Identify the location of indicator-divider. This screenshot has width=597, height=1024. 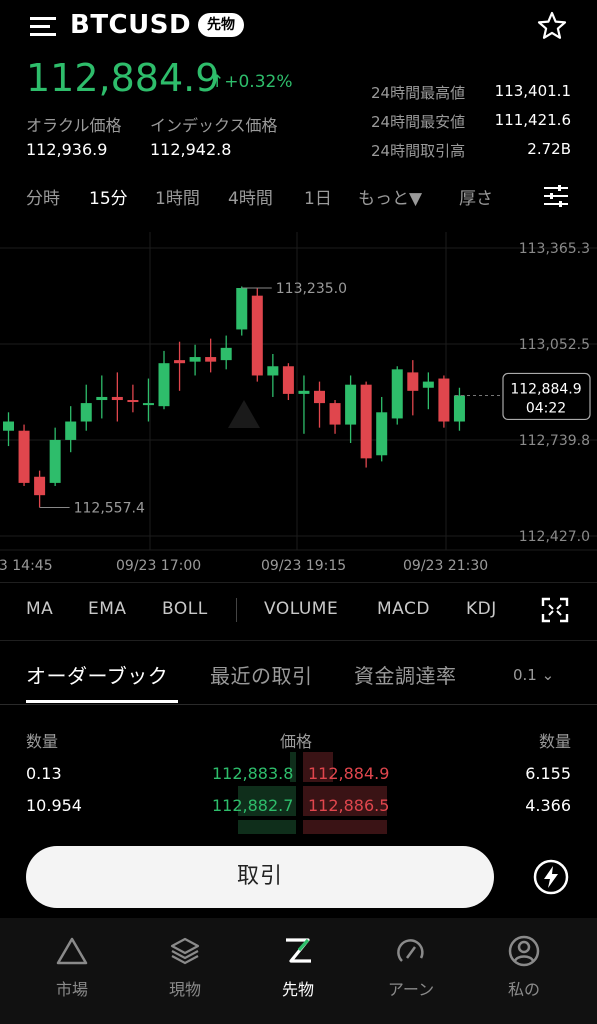
(236, 610).